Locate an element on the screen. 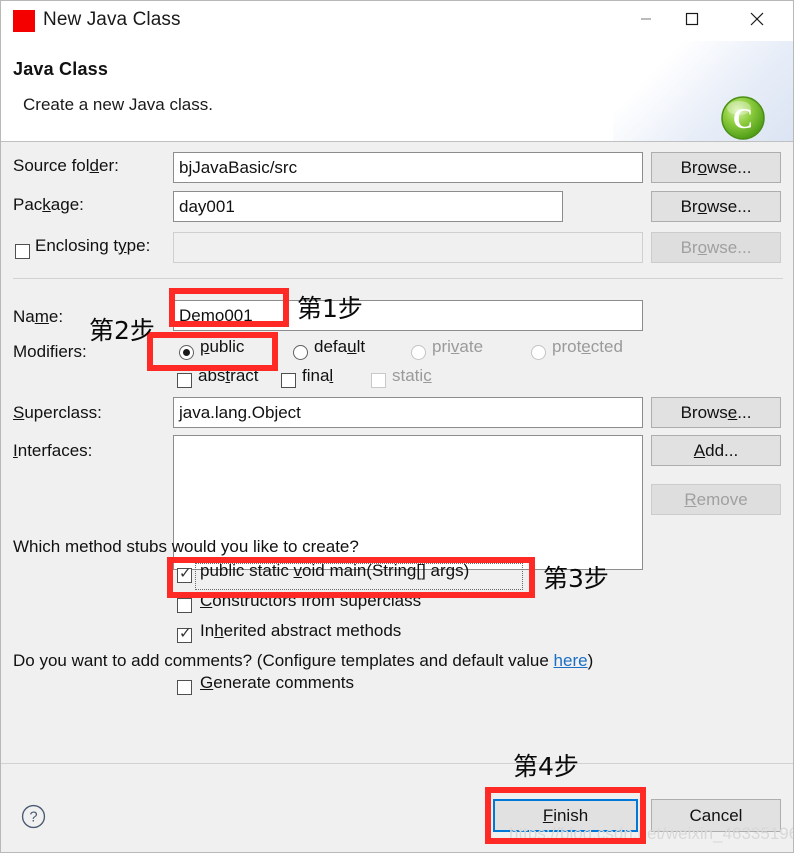 The image size is (794, 853). enclosing-type-input is located at coordinates (408, 247).